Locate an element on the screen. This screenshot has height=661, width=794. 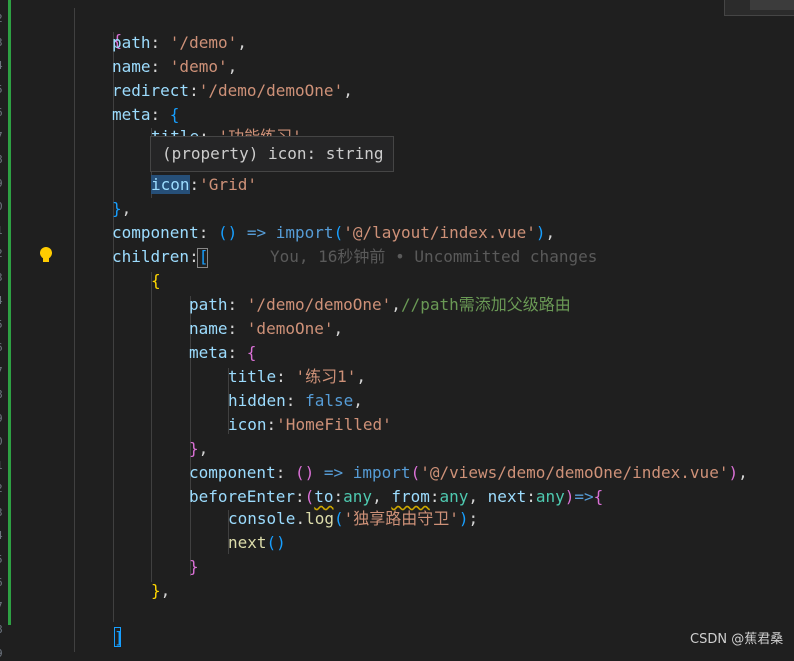
code-line: icon:'Grid' is located at coordinates (204, 185).